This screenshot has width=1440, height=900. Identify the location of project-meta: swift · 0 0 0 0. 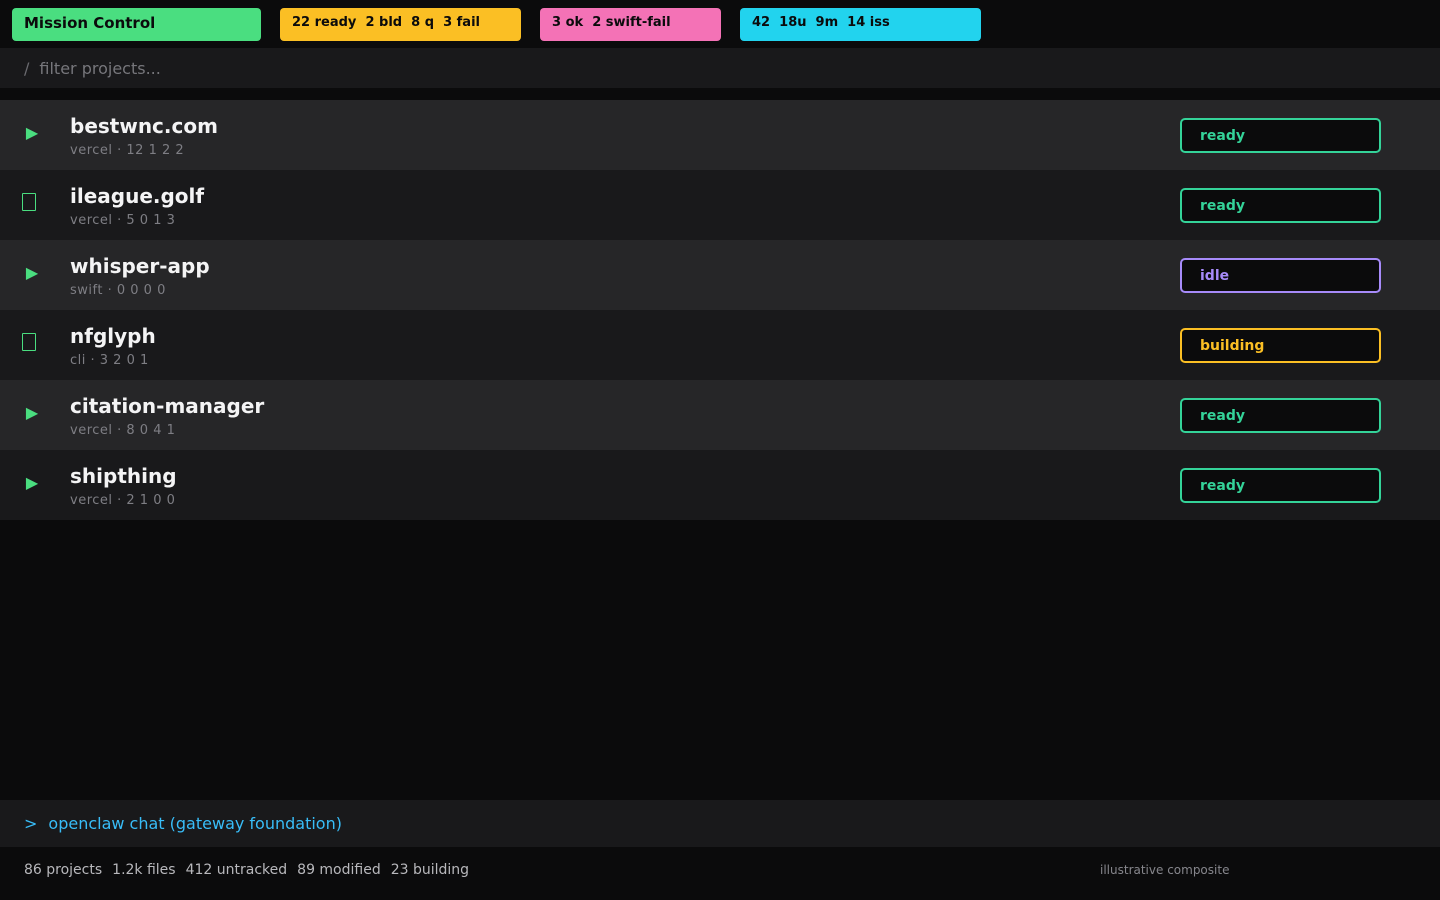
(118, 290).